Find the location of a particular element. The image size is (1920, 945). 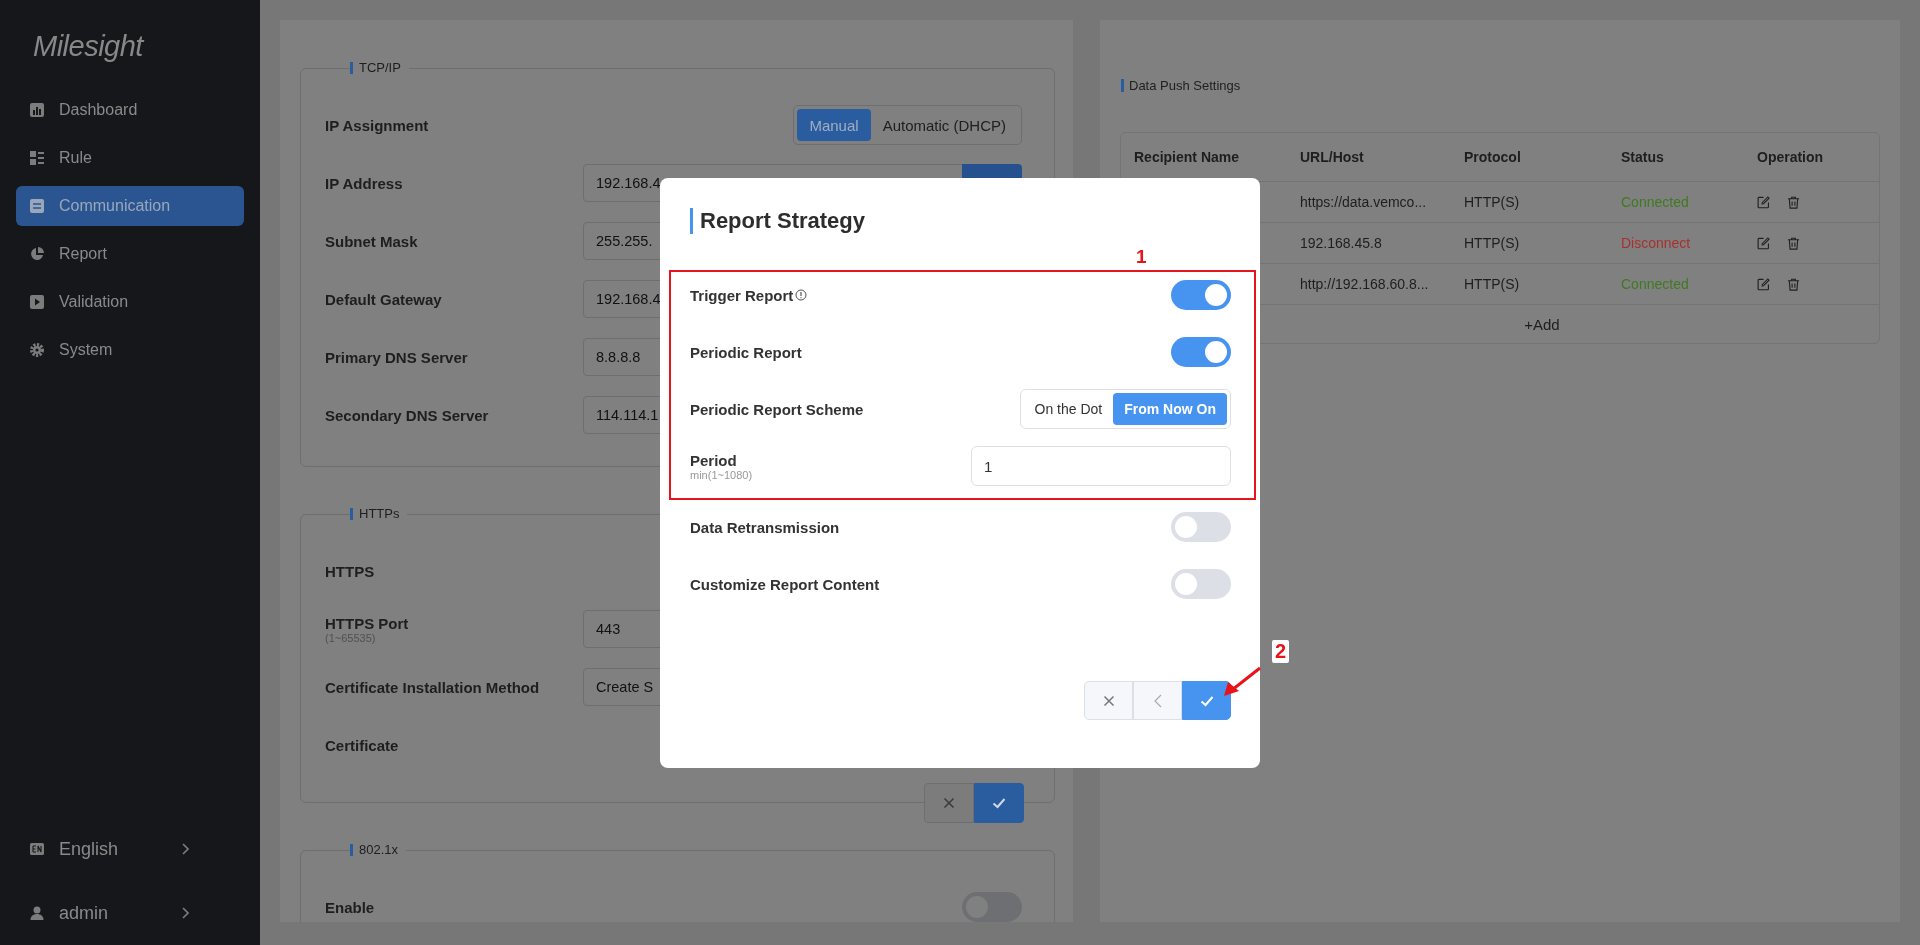

field-hint: min(1~1080) is located at coordinates (721, 474).